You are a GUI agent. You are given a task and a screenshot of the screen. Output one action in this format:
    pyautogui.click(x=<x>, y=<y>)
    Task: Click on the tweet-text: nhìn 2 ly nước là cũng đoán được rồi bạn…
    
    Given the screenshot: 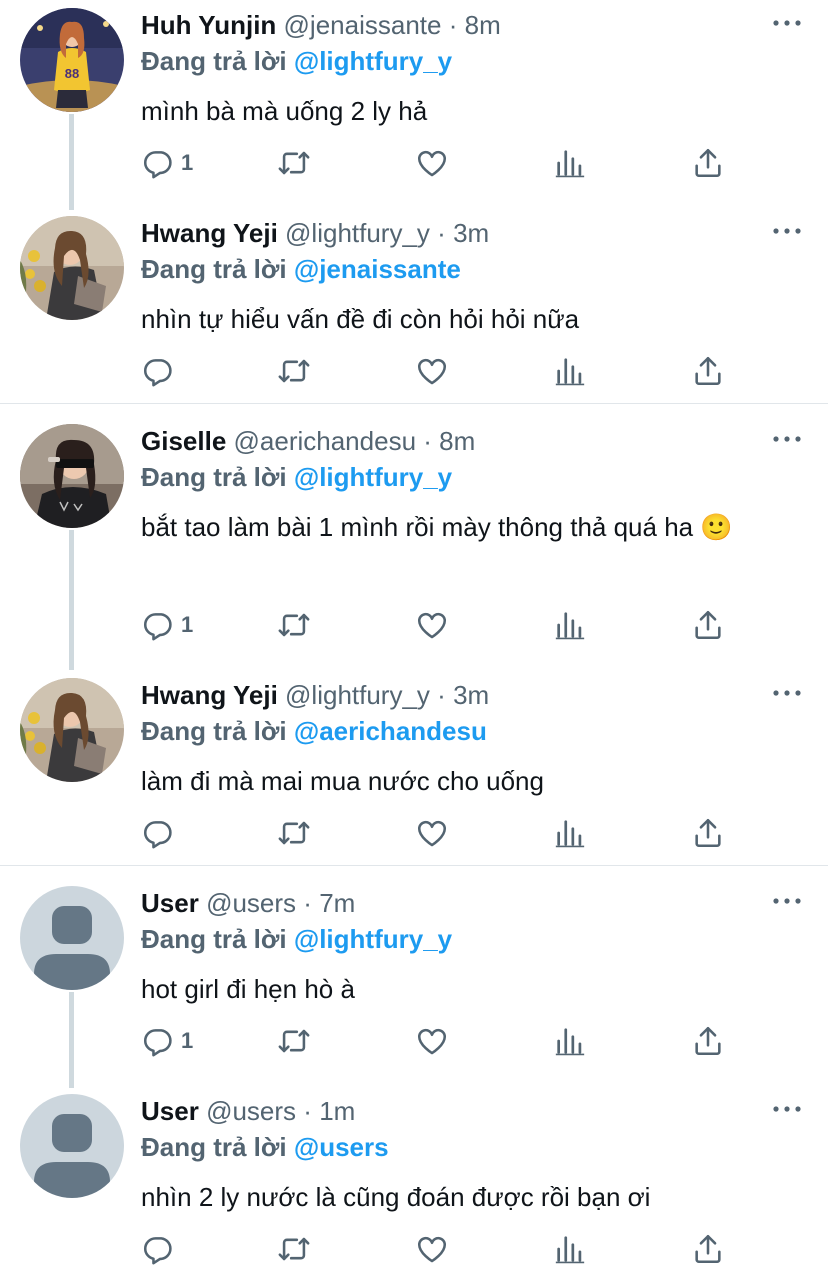 What is the action you would take?
    pyautogui.click(x=396, y=1197)
    